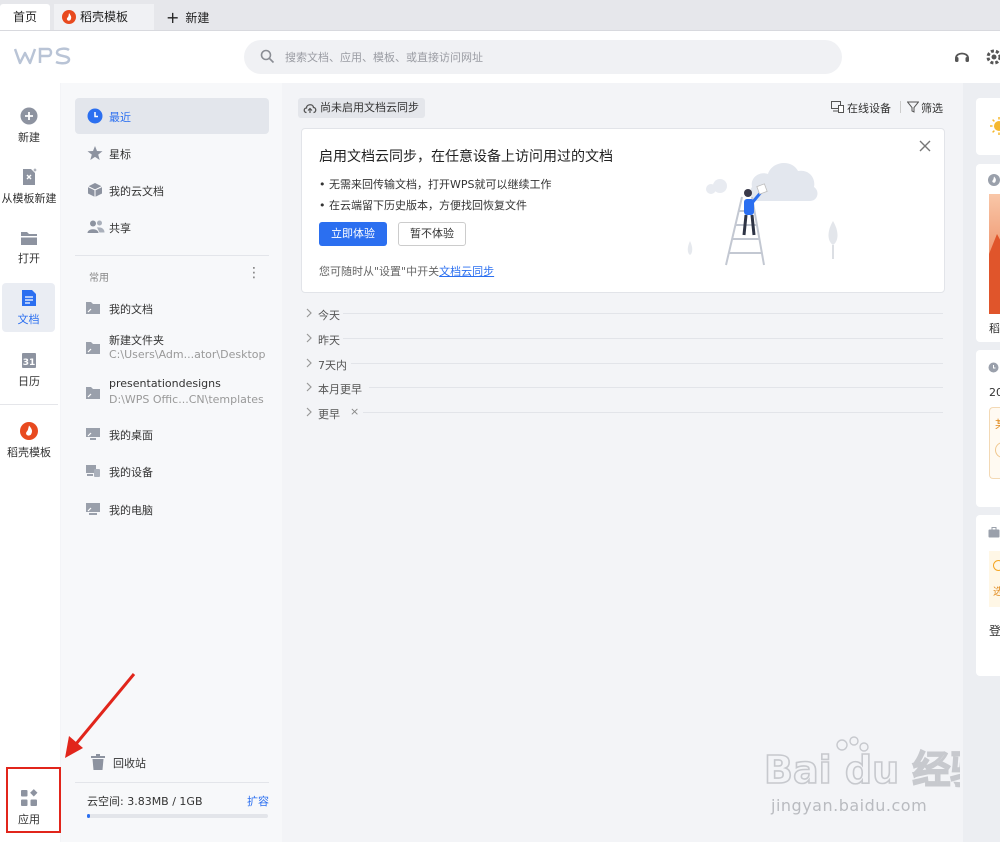  I want to click on cloud-sync-icon, so click(310, 109).